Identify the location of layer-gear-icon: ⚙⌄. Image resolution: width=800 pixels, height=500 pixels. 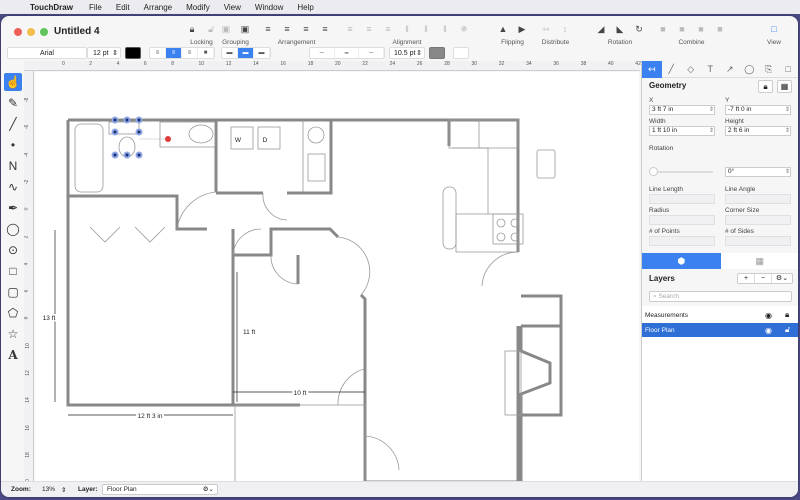
(208, 489).